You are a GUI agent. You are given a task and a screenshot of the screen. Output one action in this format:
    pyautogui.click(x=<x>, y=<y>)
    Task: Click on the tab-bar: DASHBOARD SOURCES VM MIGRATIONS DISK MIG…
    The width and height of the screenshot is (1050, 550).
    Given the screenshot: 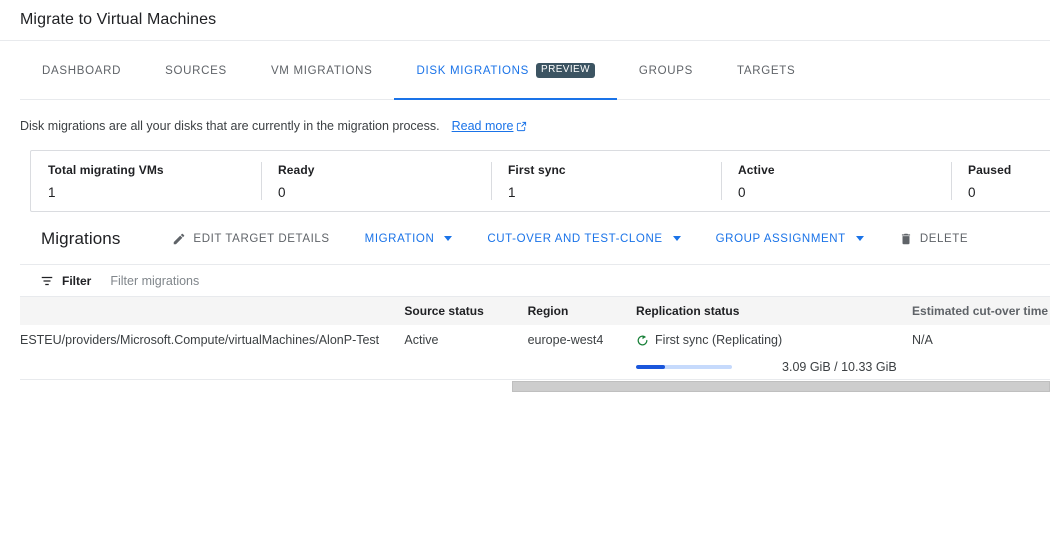 What is the action you would take?
    pyautogui.click(x=525, y=70)
    